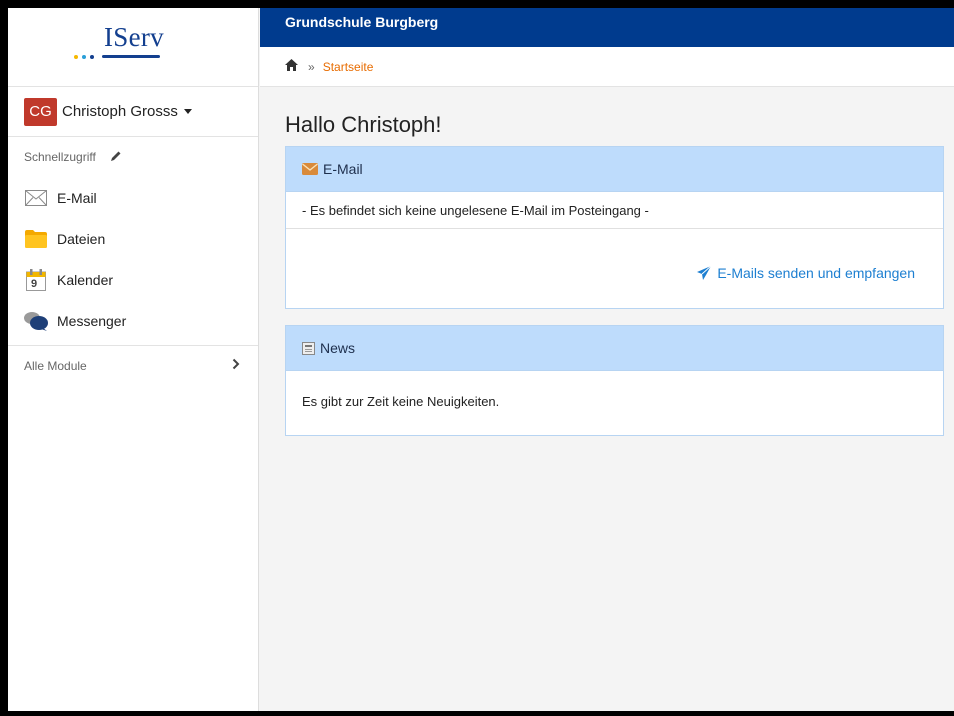 This screenshot has height=716, width=954. Describe the element at coordinates (607, 67) in the screenshot. I see `breadcrumb: » Startseite` at that location.